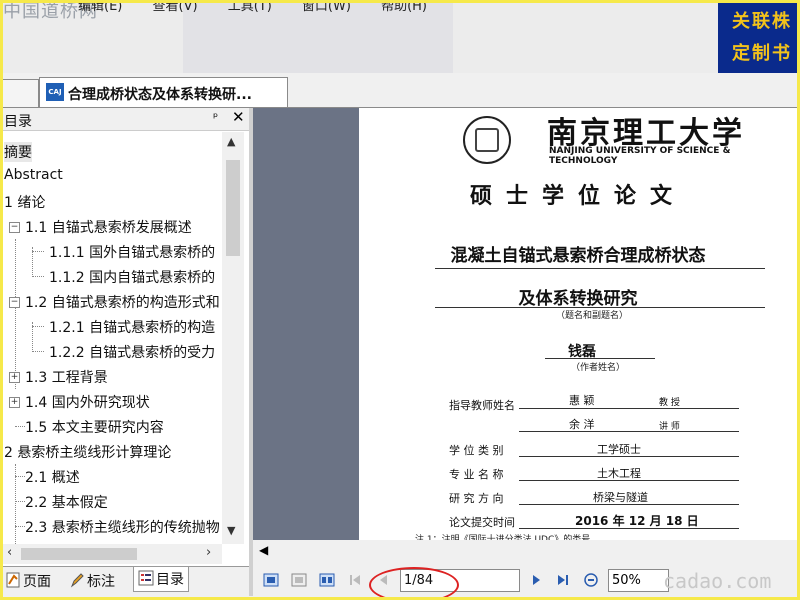  Describe the element at coordinates (233, 338) in the screenshot. I see `toc-vertical-scrollbar: ▲ ▼` at that location.